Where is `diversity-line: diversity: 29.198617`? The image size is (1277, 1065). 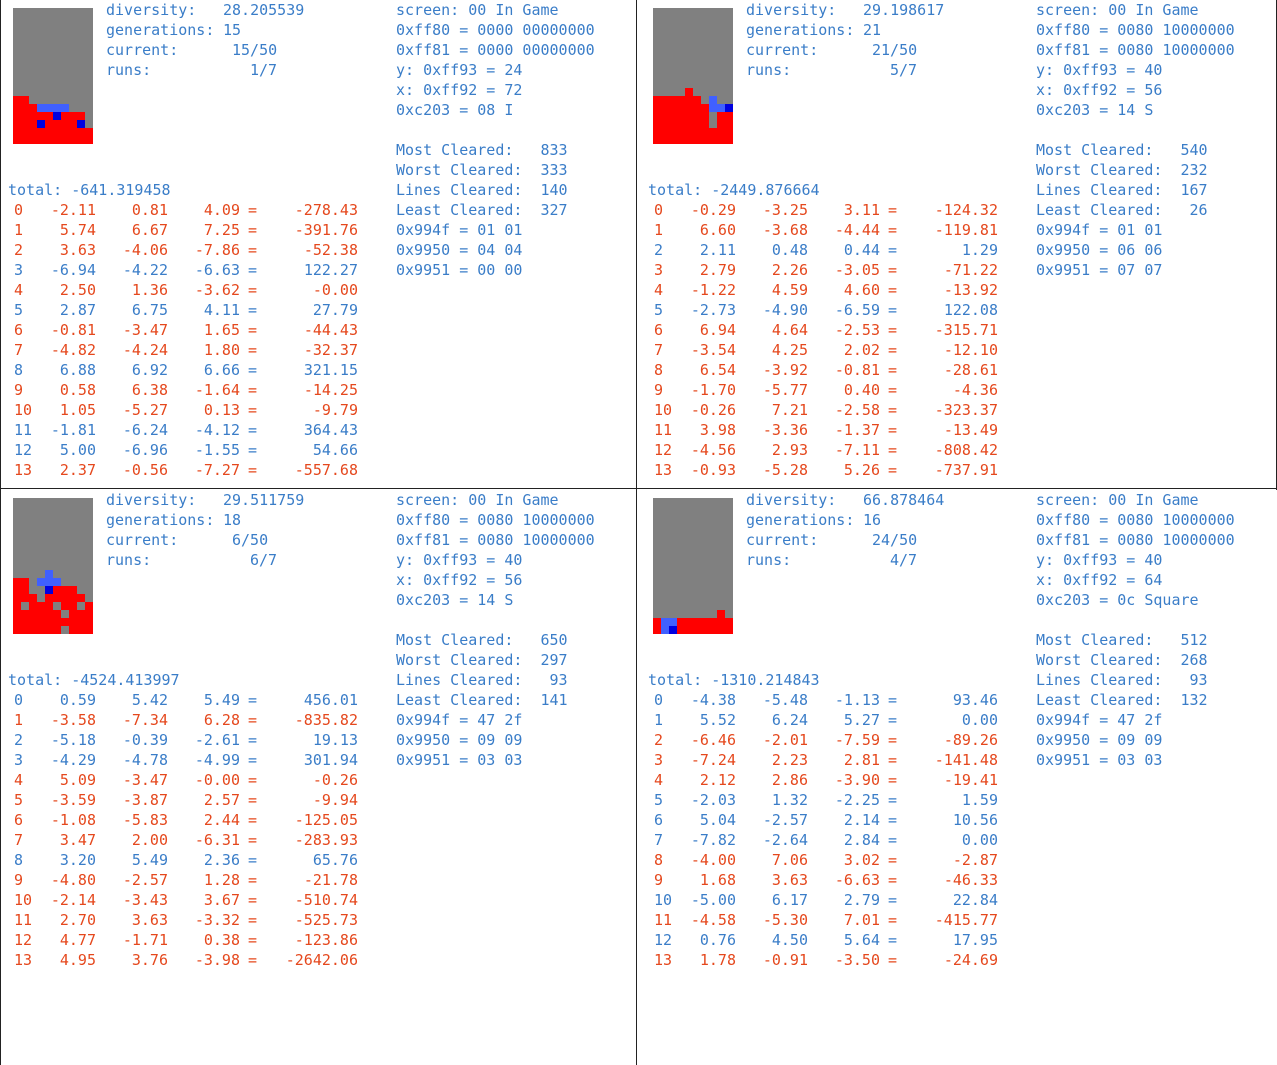
diversity-line: diversity: 29.198617 is located at coordinates (845, 10).